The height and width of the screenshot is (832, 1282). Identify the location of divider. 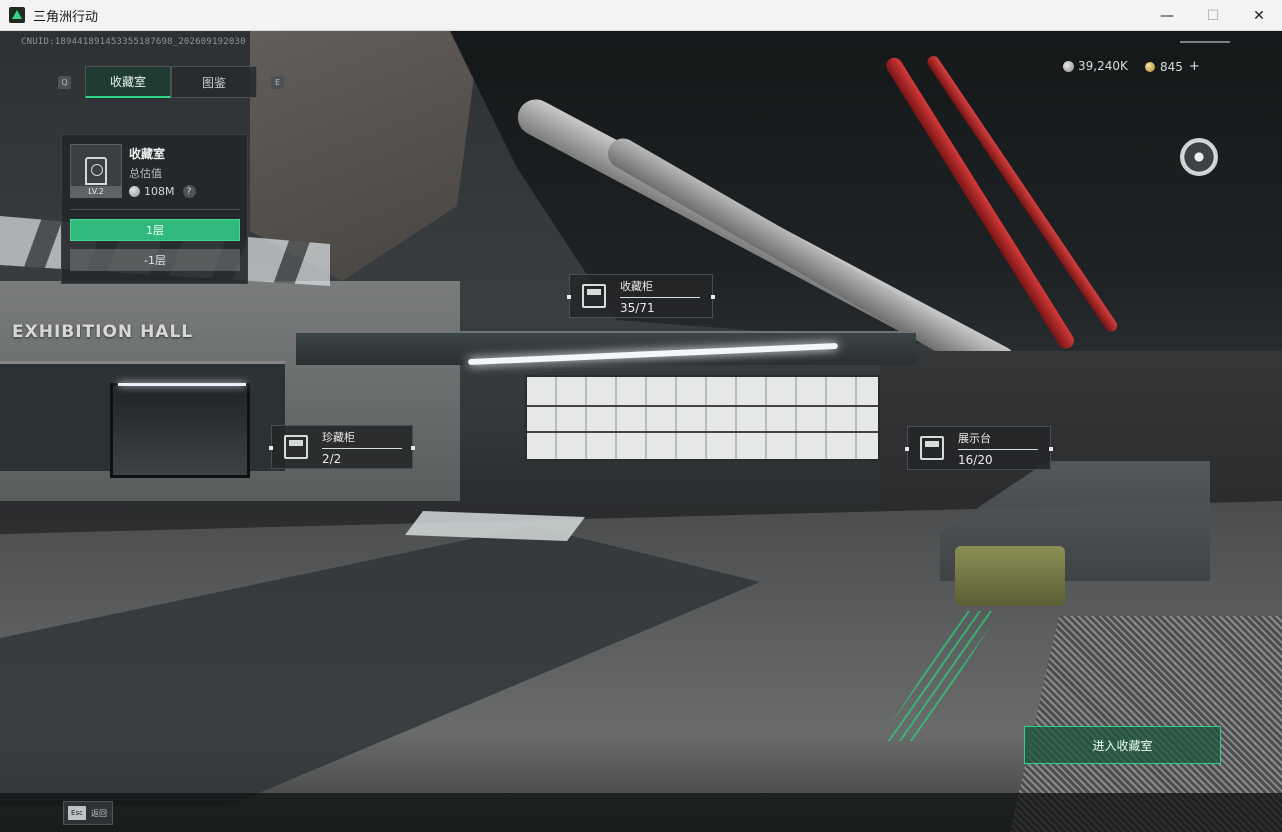
(155, 209).